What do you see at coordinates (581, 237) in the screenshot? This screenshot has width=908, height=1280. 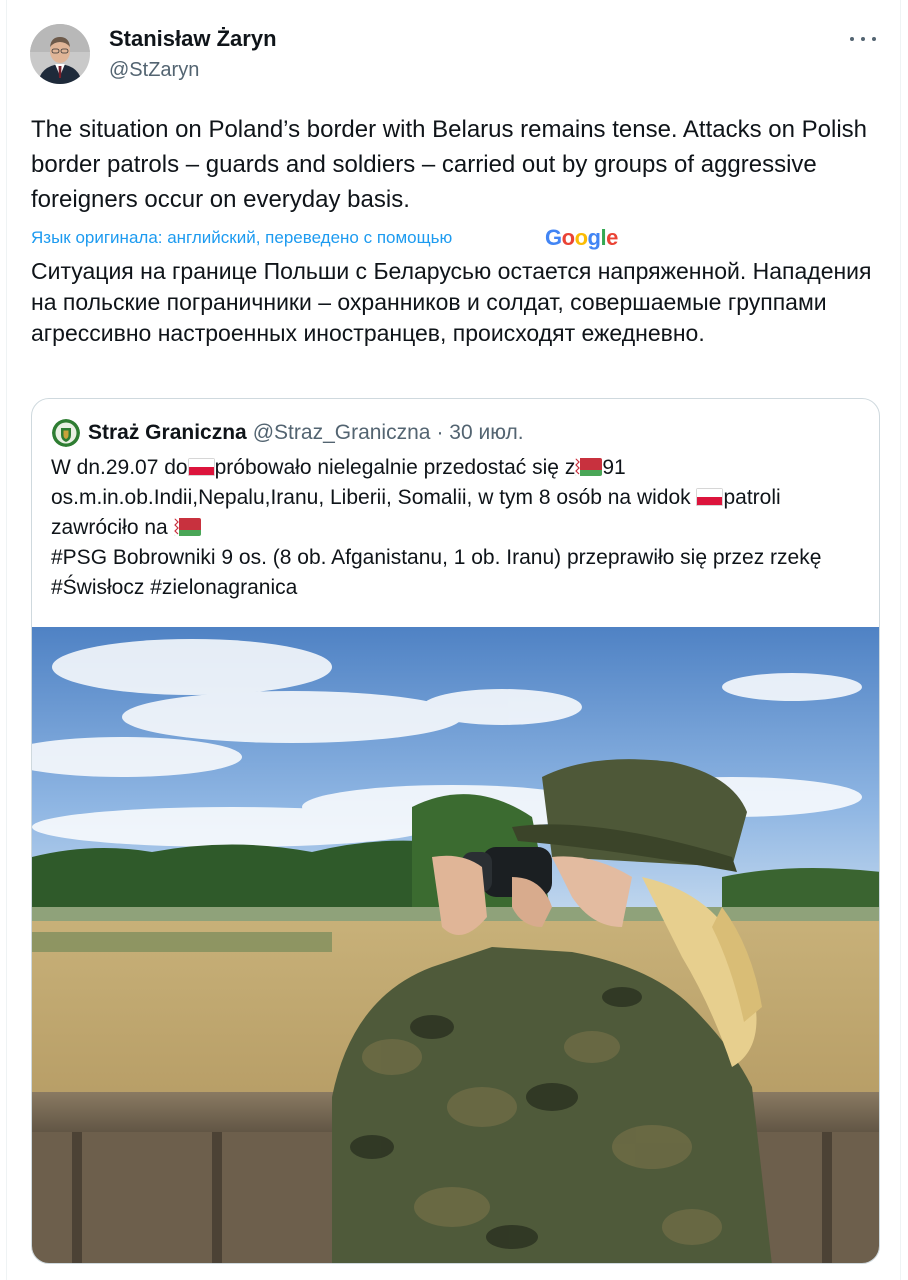 I see `google-logo: Google` at bounding box center [581, 237].